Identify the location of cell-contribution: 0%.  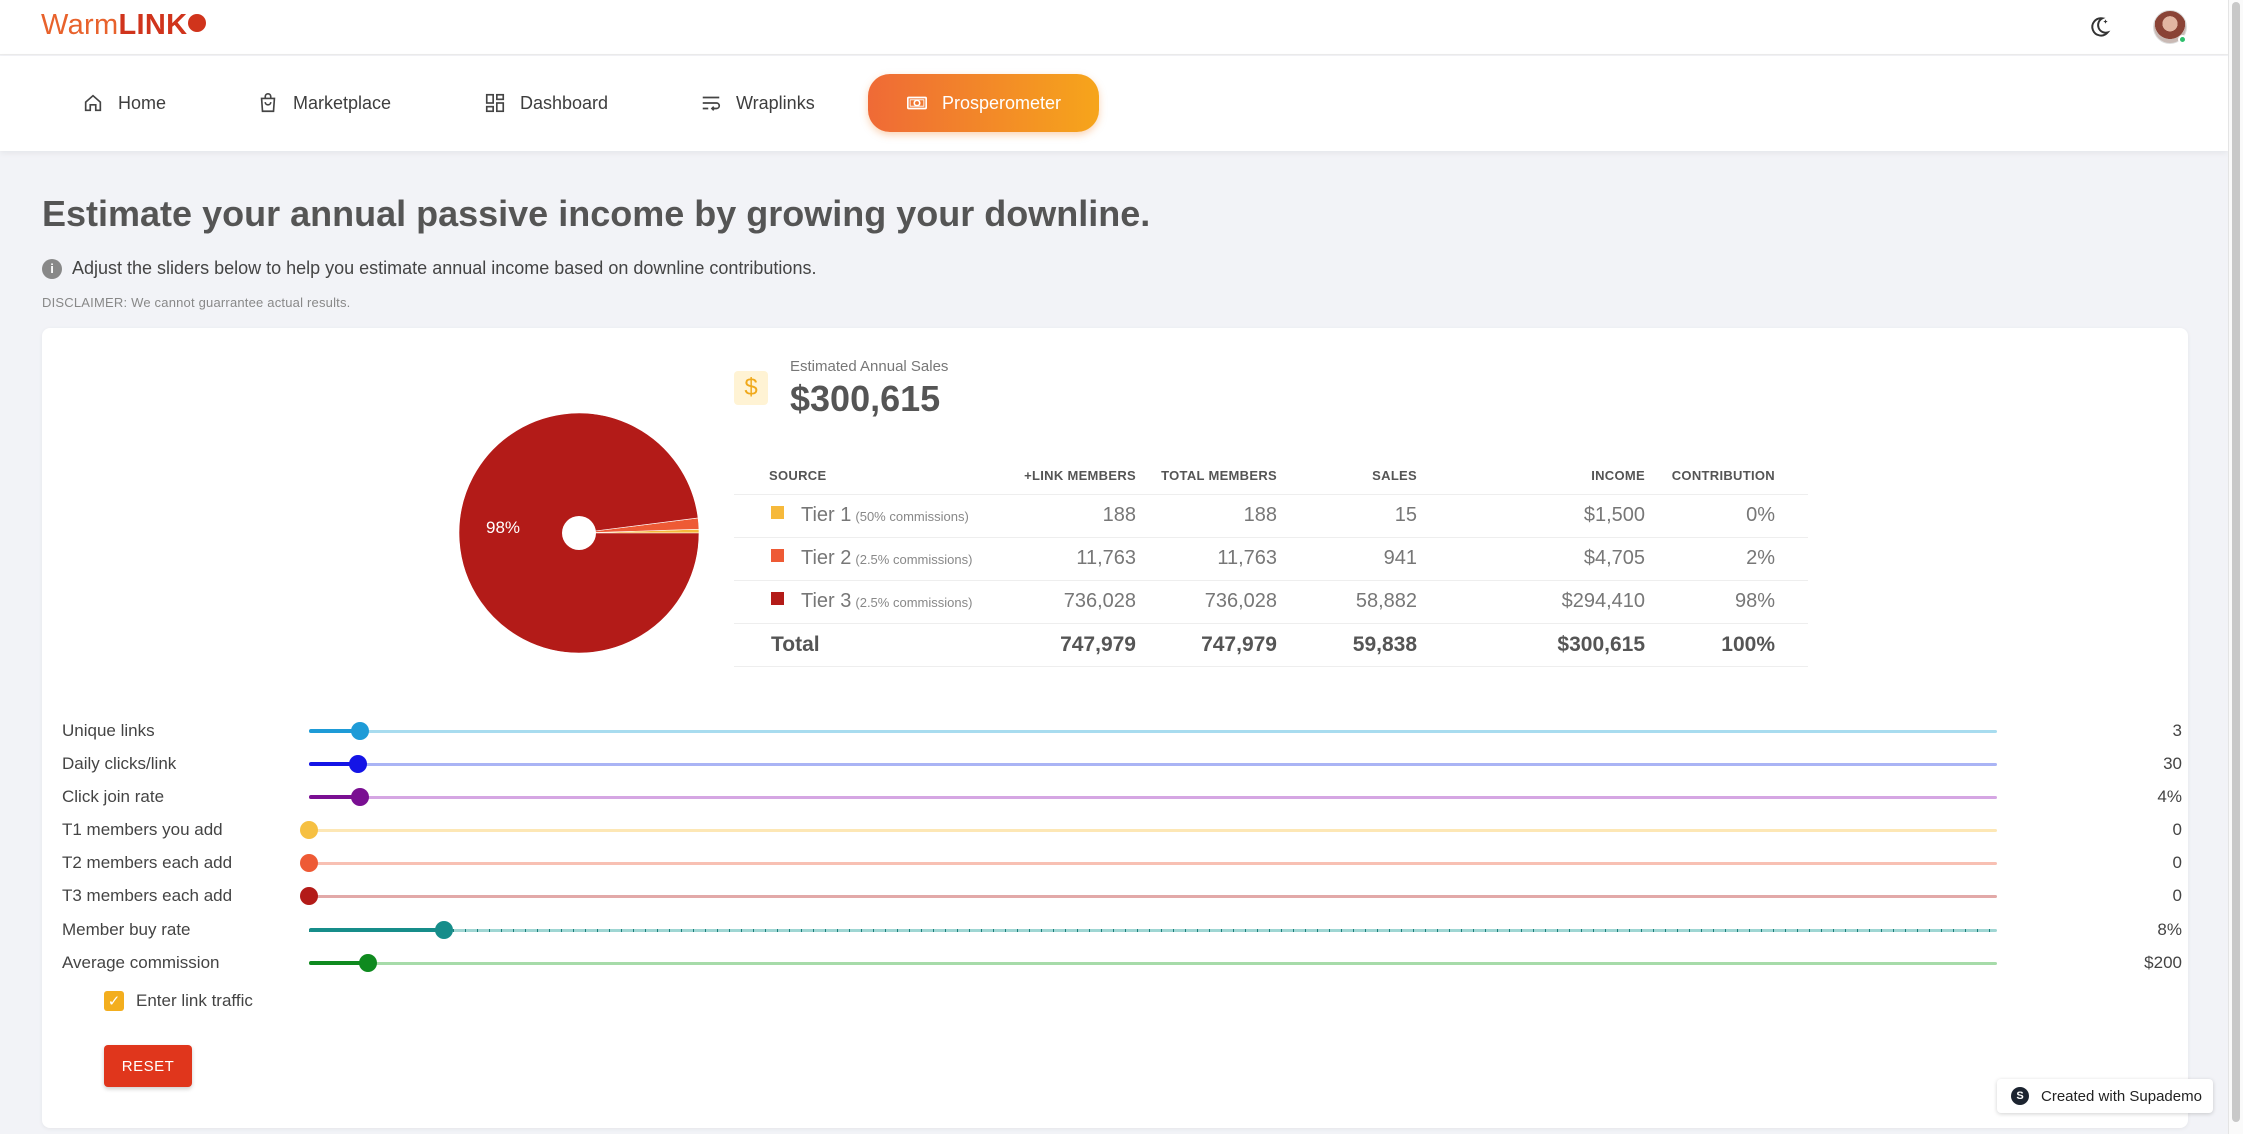
(1726, 516).